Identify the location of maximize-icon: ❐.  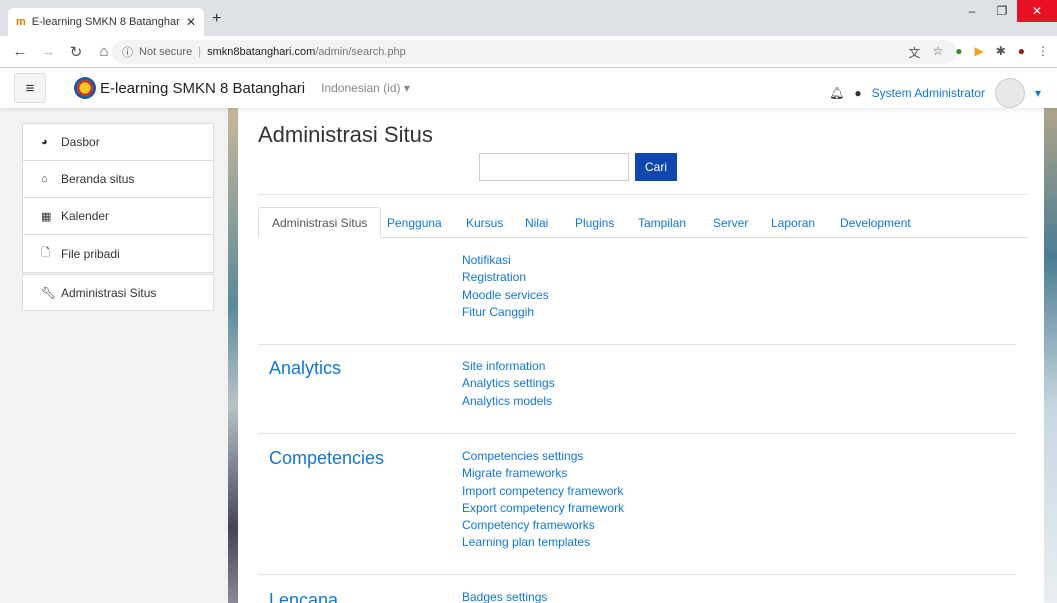
(1002, 11).